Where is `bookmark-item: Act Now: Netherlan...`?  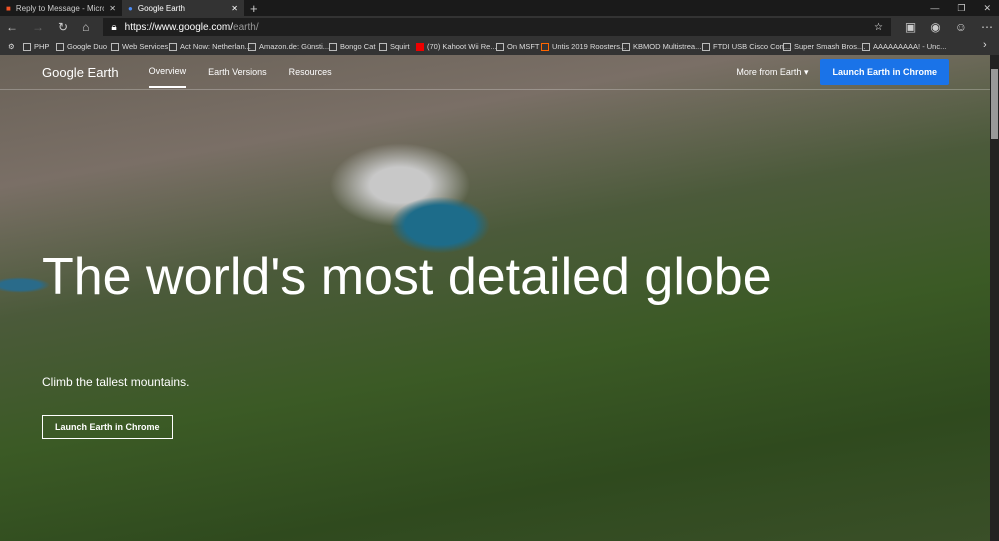
bookmark-item: Act Now: Netherlan... is located at coordinates (210, 47).